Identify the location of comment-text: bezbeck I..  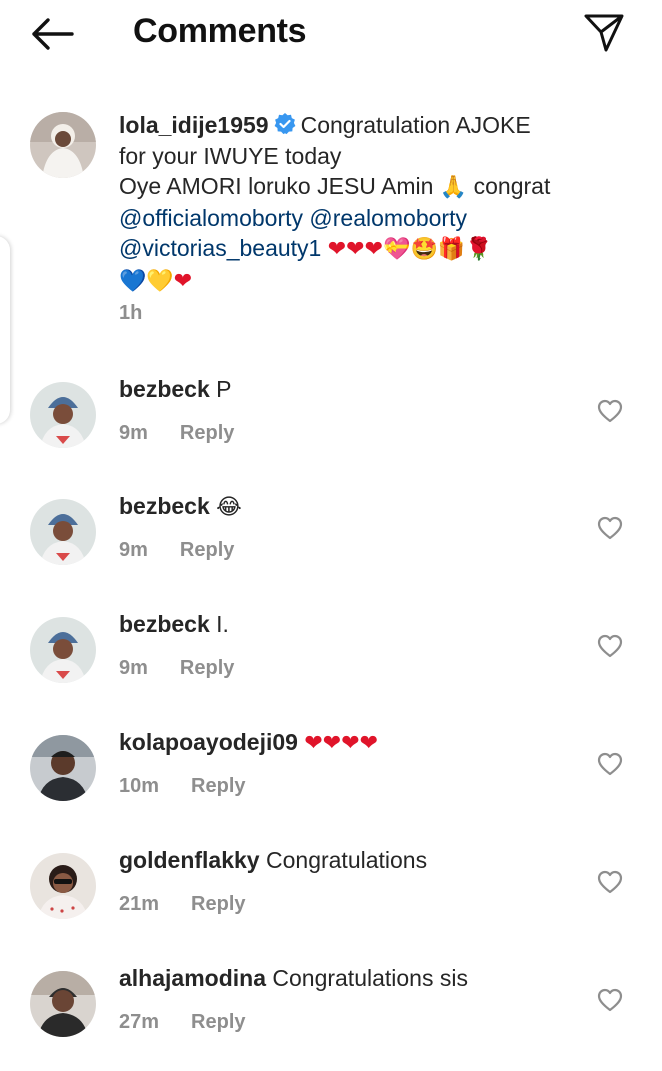
(174, 624).